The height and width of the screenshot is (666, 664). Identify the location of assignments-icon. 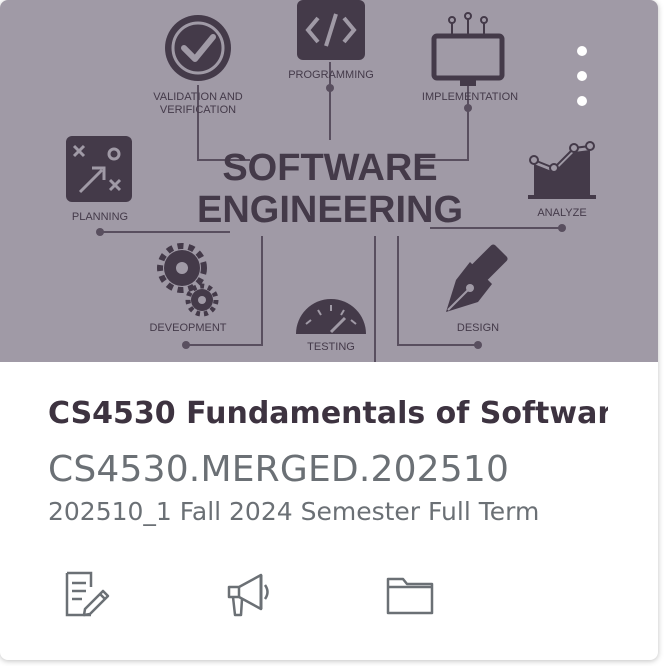
(87, 594).